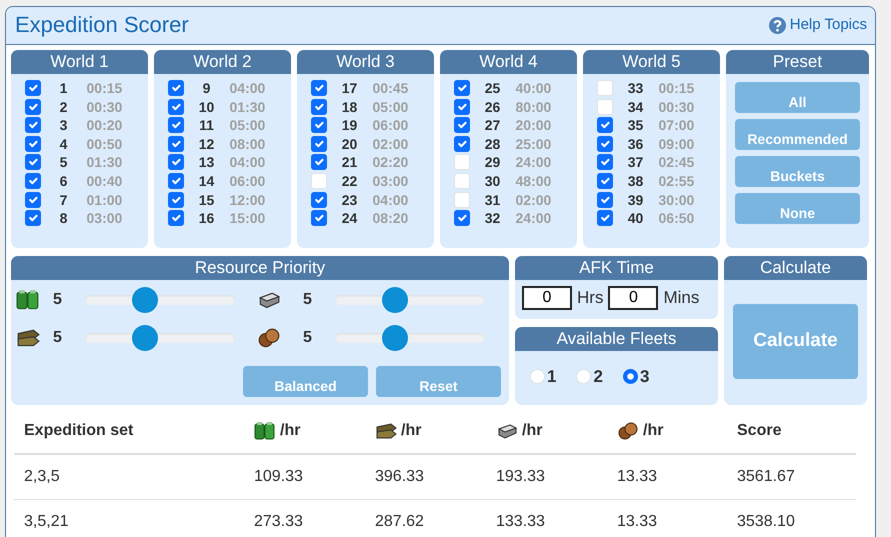  Describe the element at coordinates (651, 62) in the screenshot. I see `panel-header: World 5` at that location.